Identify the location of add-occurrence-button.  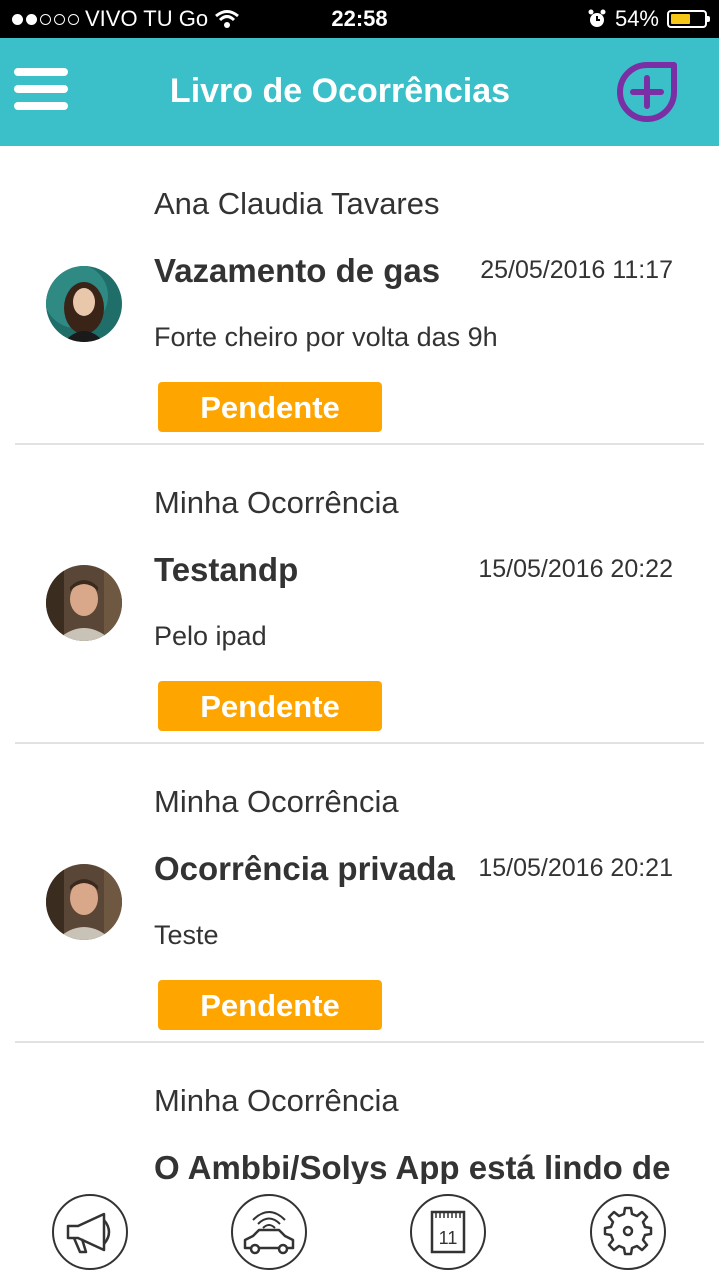
(647, 92).